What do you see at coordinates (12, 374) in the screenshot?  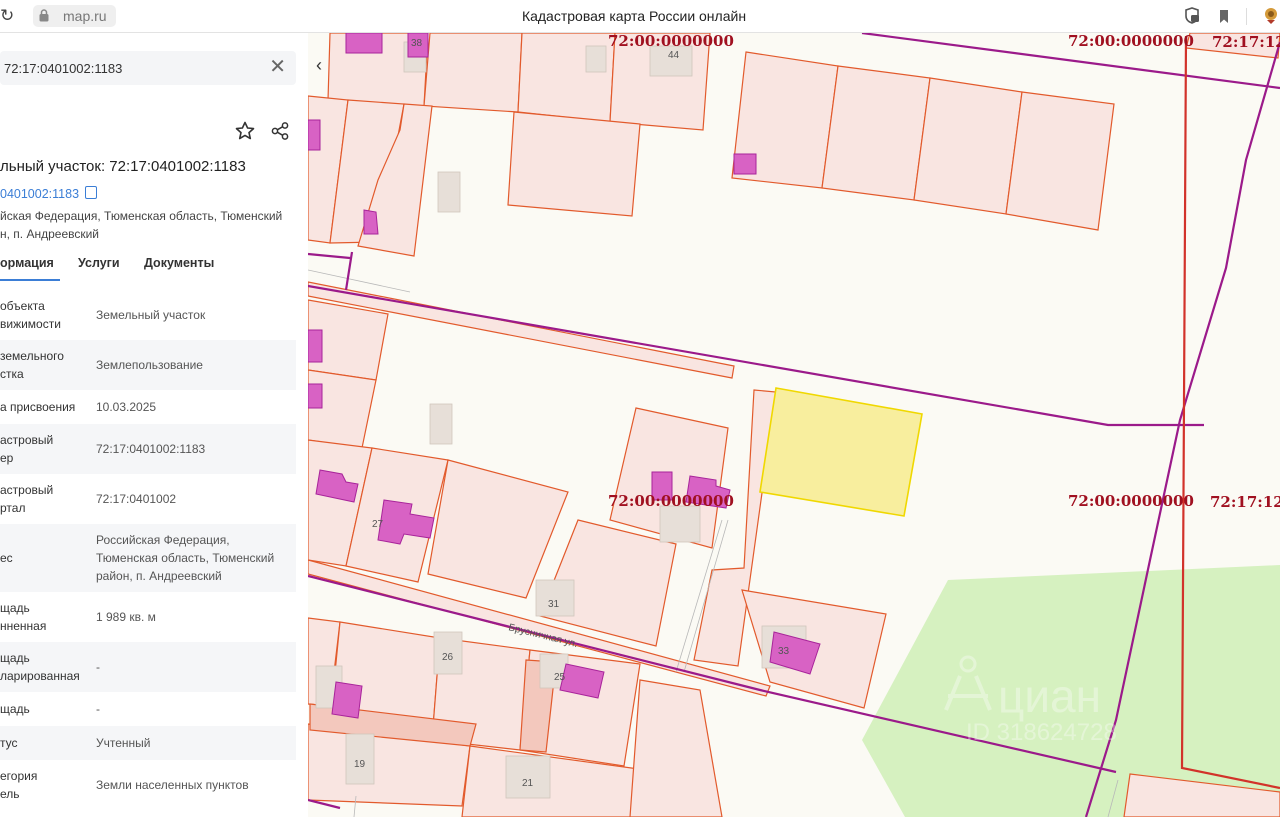 I see `row-label-line: стка` at bounding box center [12, 374].